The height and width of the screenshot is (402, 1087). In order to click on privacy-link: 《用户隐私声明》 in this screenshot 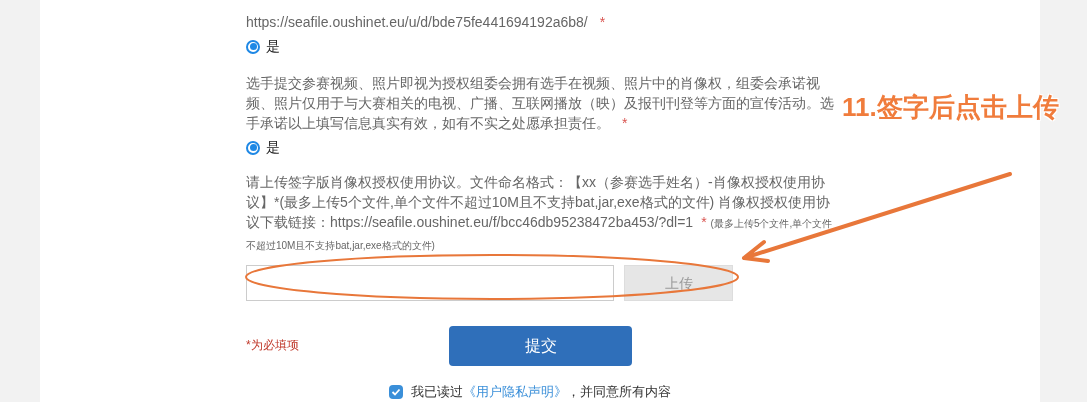, I will do `click(515, 392)`.